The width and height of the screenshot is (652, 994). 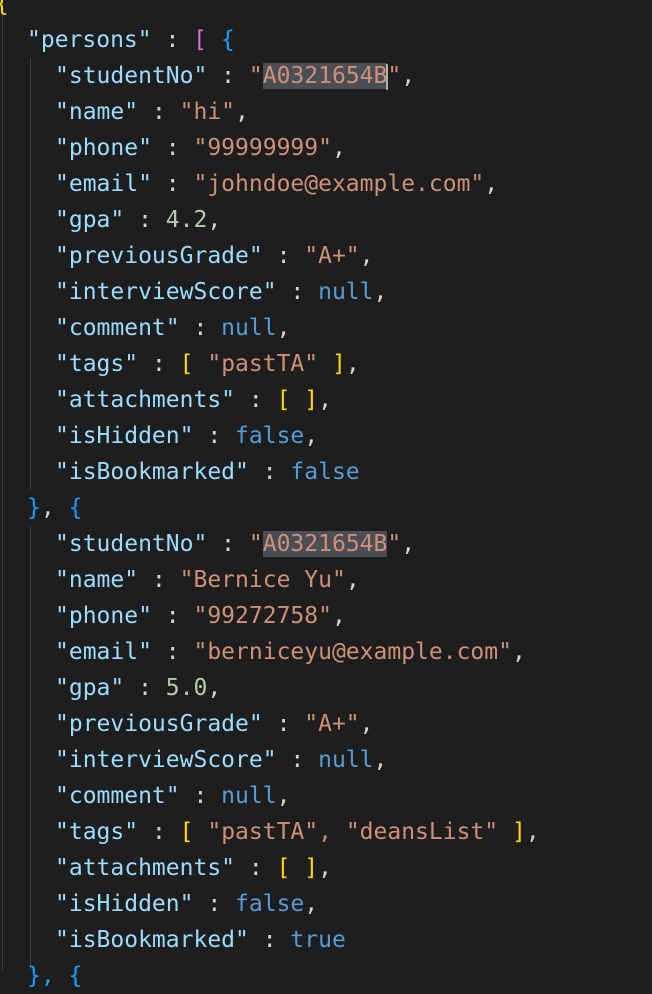 What do you see at coordinates (89, 40) in the screenshot?
I see `persons-key: "persons"` at bounding box center [89, 40].